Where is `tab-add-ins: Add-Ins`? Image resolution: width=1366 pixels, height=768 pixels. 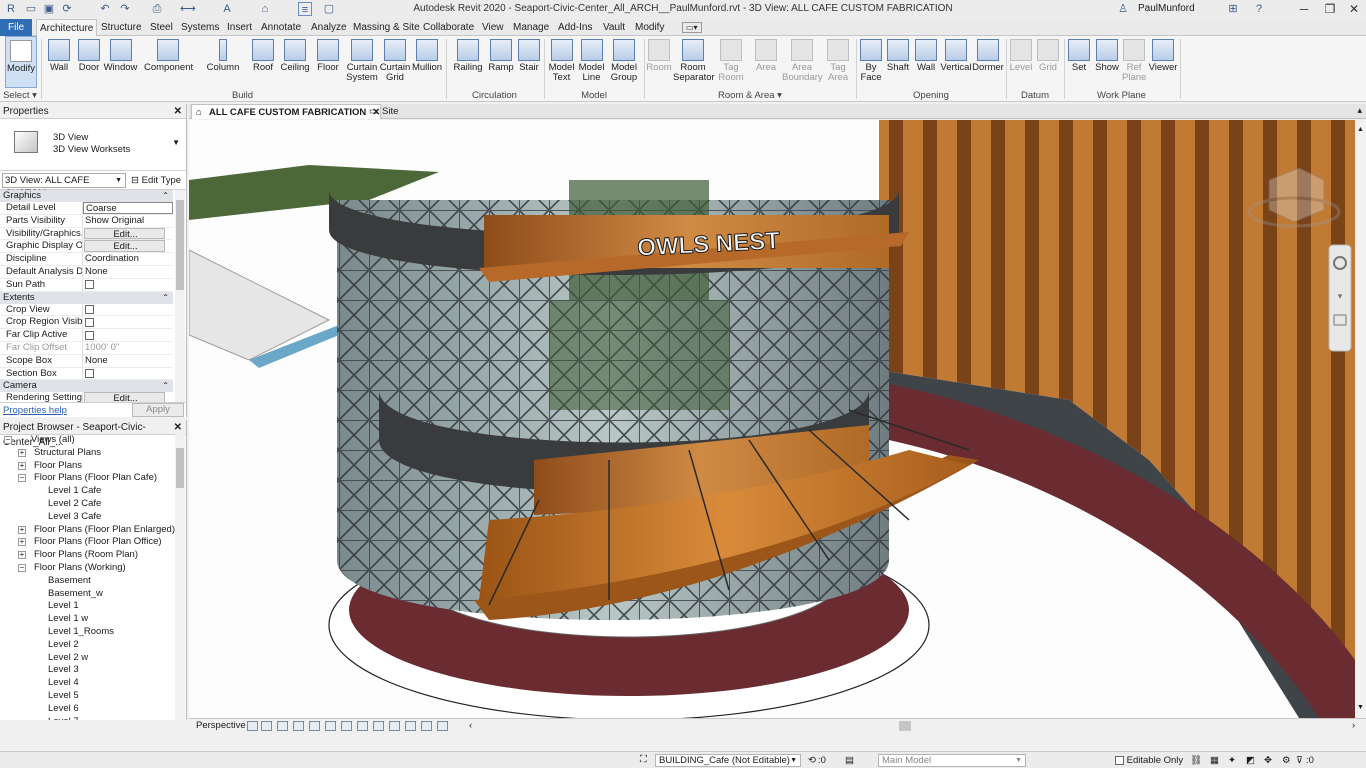
tab-add-ins: Add-Ins is located at coordinates (575, 27).